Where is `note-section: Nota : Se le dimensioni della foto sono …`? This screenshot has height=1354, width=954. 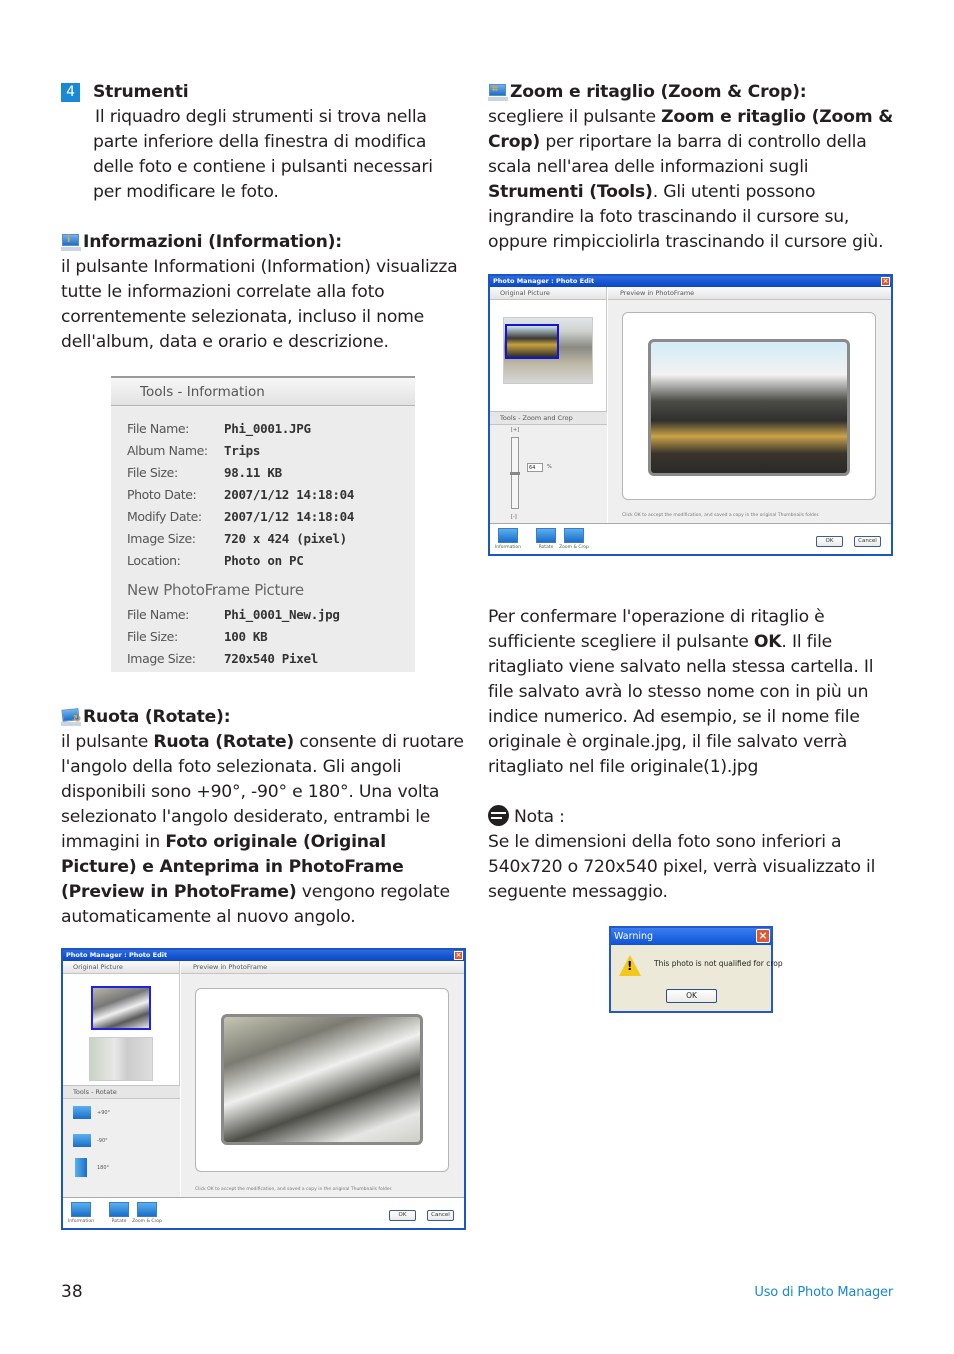 note-section: Nota : Se le dimensioni della foto sono … is located at coordinates (693, 855).